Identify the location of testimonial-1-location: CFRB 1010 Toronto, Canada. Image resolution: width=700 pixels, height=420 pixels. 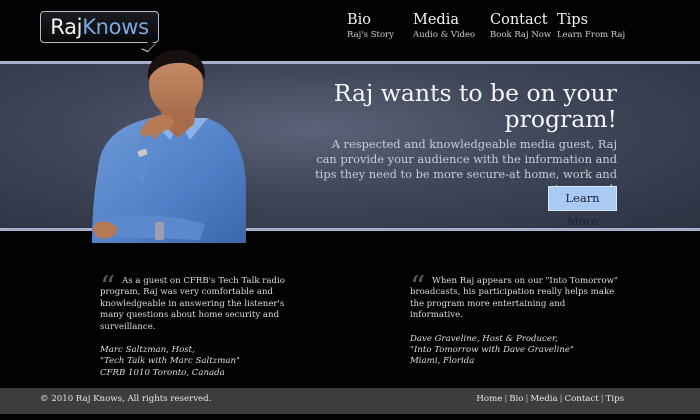
(162, 372).